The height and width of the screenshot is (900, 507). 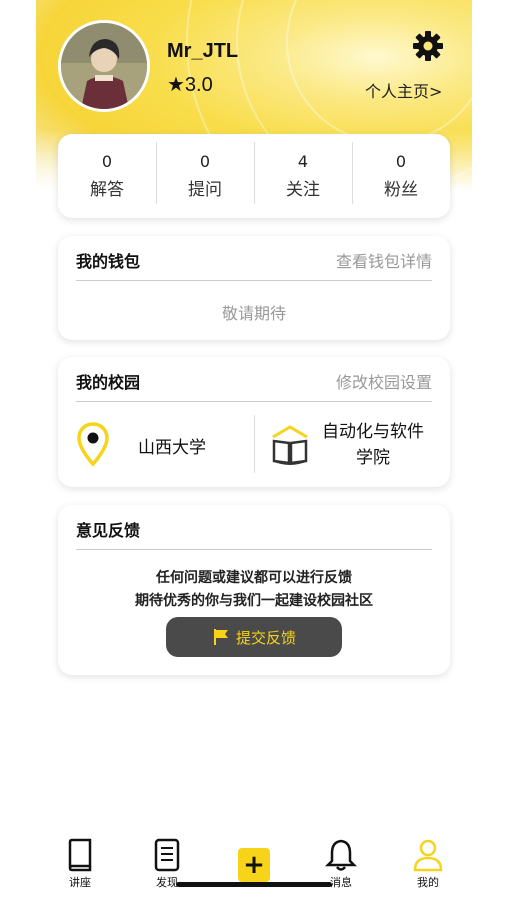 I want to click on tab-lecture: 讲座, so click(x=80, y=864).